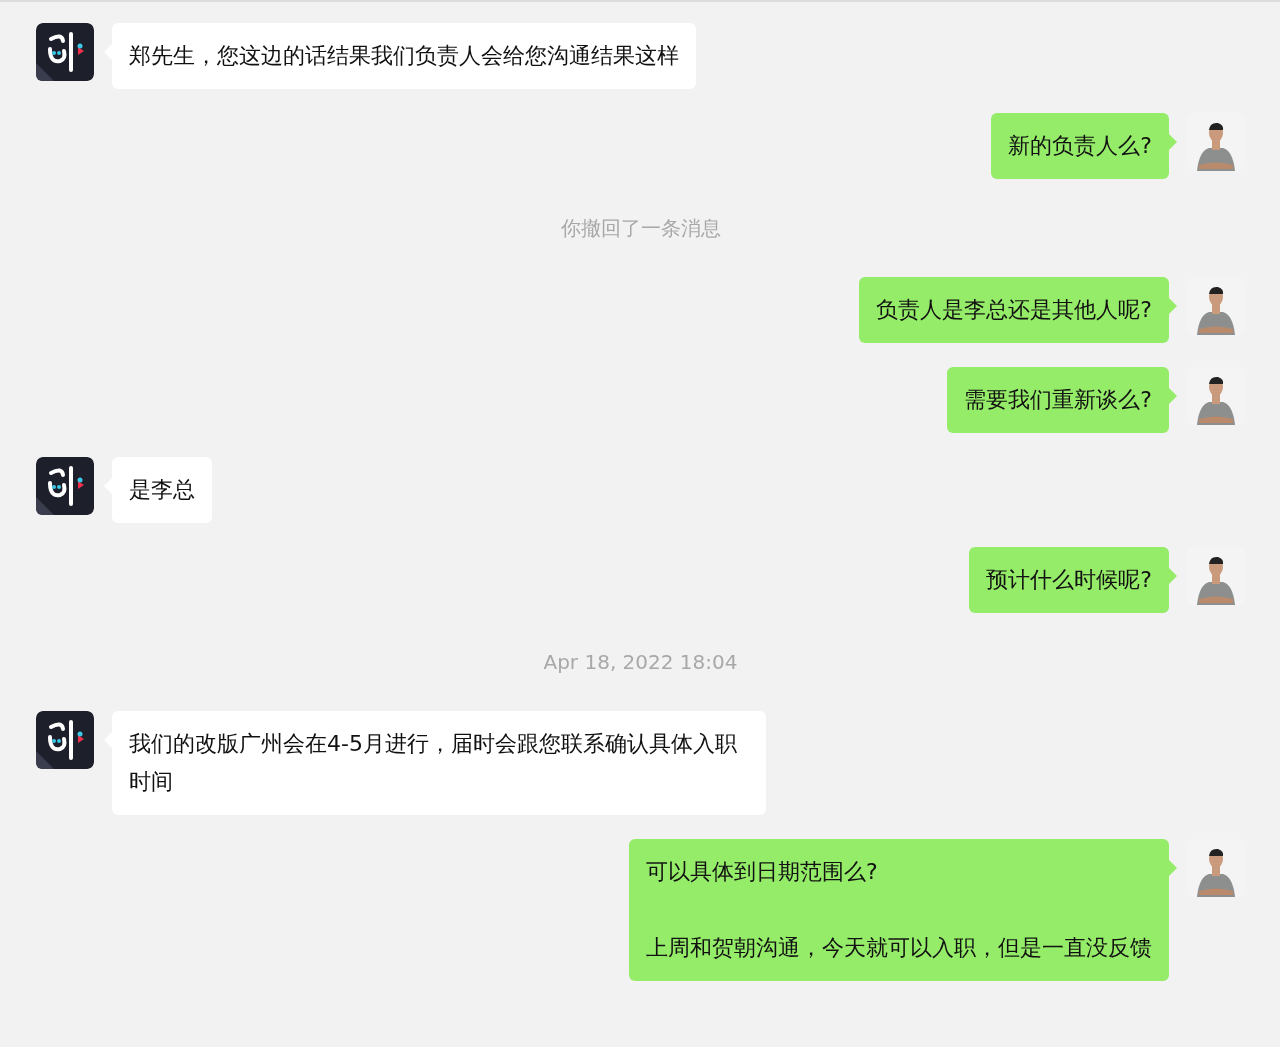 The width and height of the screenshot is (1280, 1047). I want to click on message-text: 需要我们重新谈么?, so click(1058, 400).